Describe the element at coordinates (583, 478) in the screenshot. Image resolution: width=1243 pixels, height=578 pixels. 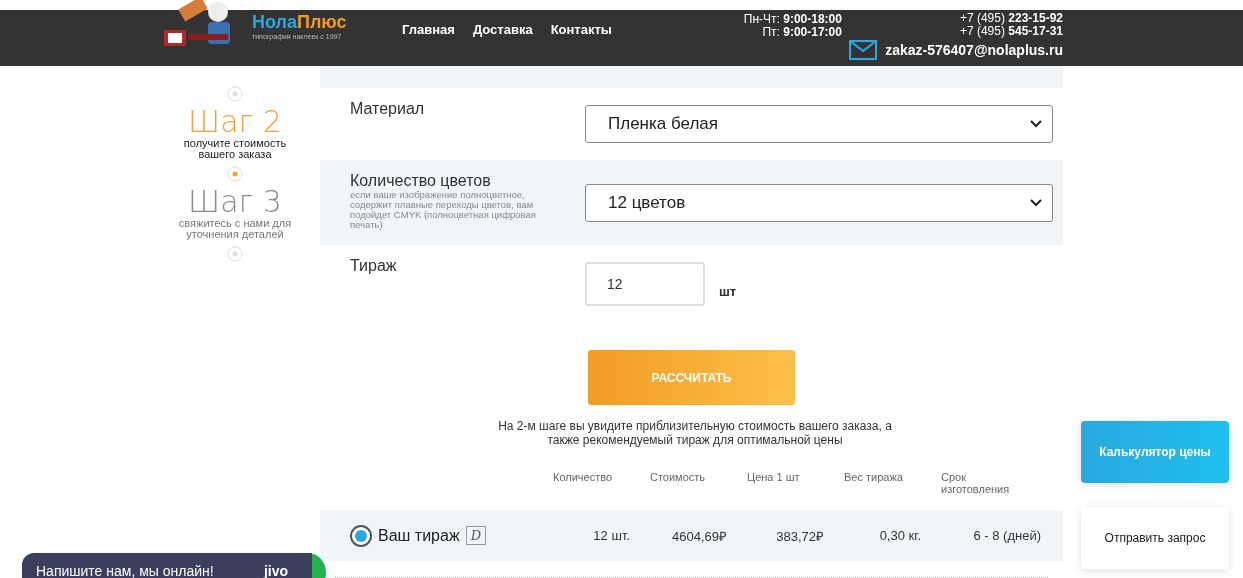
I see `column-header: Количество` at that location.